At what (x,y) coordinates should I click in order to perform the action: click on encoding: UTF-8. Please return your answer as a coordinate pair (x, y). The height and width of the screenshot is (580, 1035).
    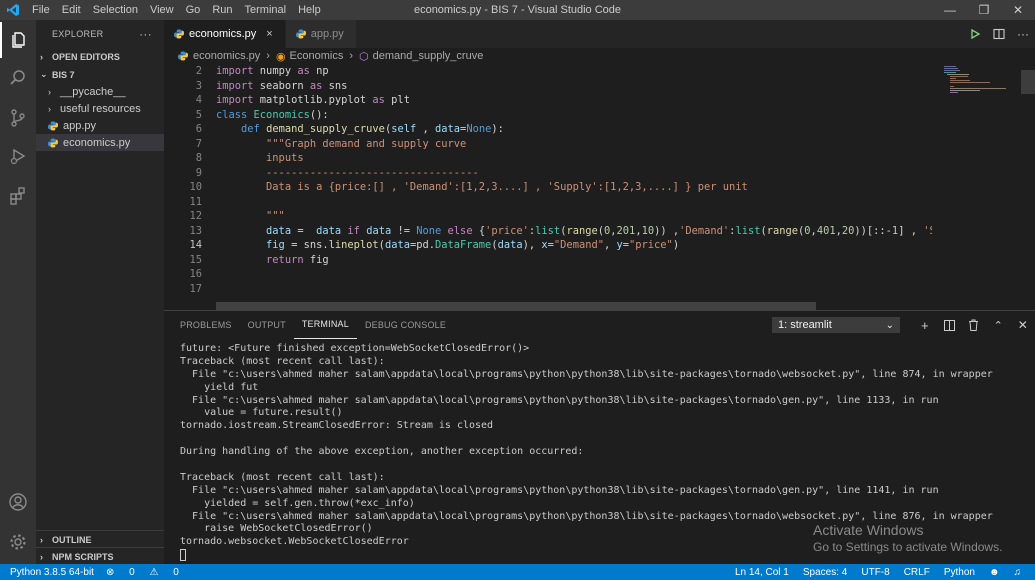
    Looking at the image, I should click on (875, 572).